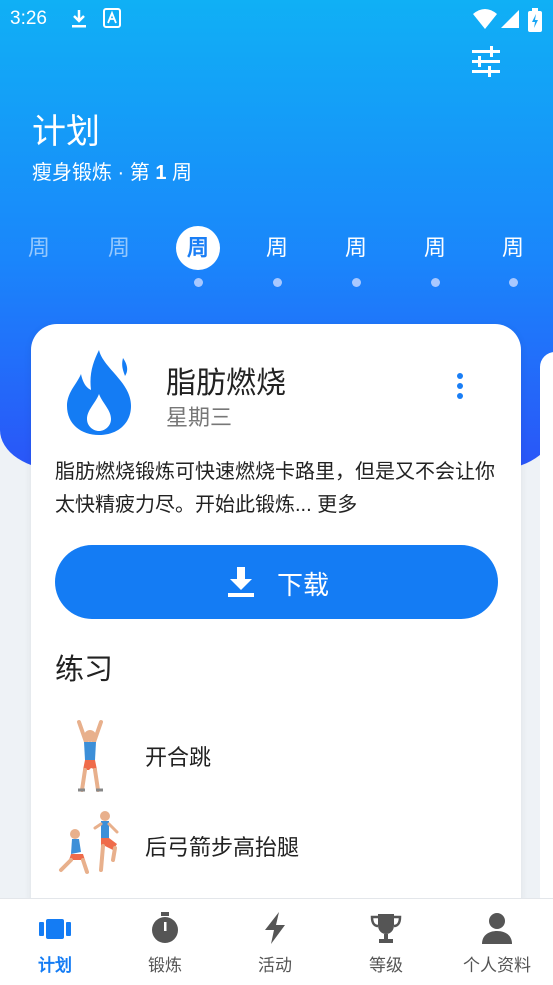 The height and width of the screenshot is (985, 553). Describe the element at coordinates (89, 842) in the screenshot. I see `reverse-lunge-knee-up-illustration` at that location.